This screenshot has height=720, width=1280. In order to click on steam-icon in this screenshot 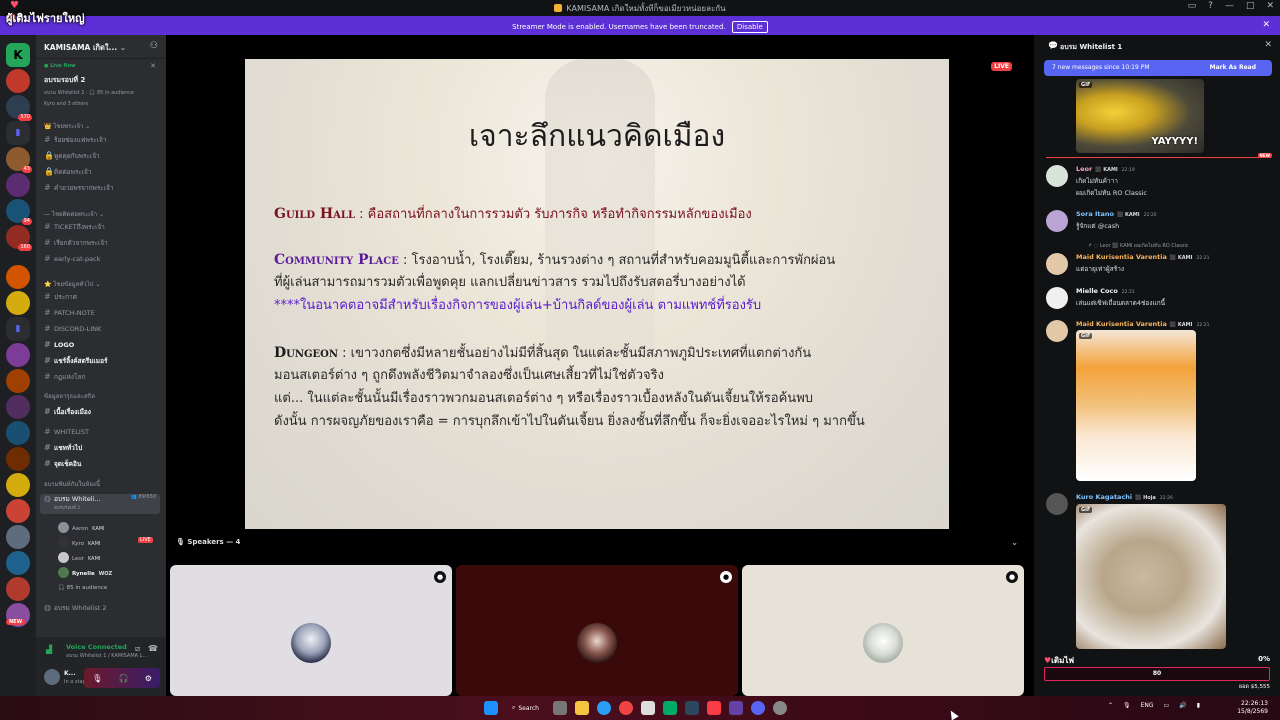, I will do `click(692, 708)`.